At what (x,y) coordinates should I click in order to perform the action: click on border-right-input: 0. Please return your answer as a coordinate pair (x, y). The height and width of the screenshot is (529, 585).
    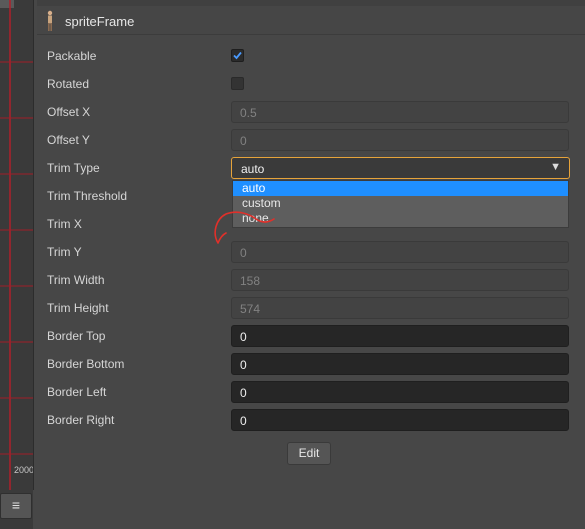
    Looking at the image, I should click on (400, 420).